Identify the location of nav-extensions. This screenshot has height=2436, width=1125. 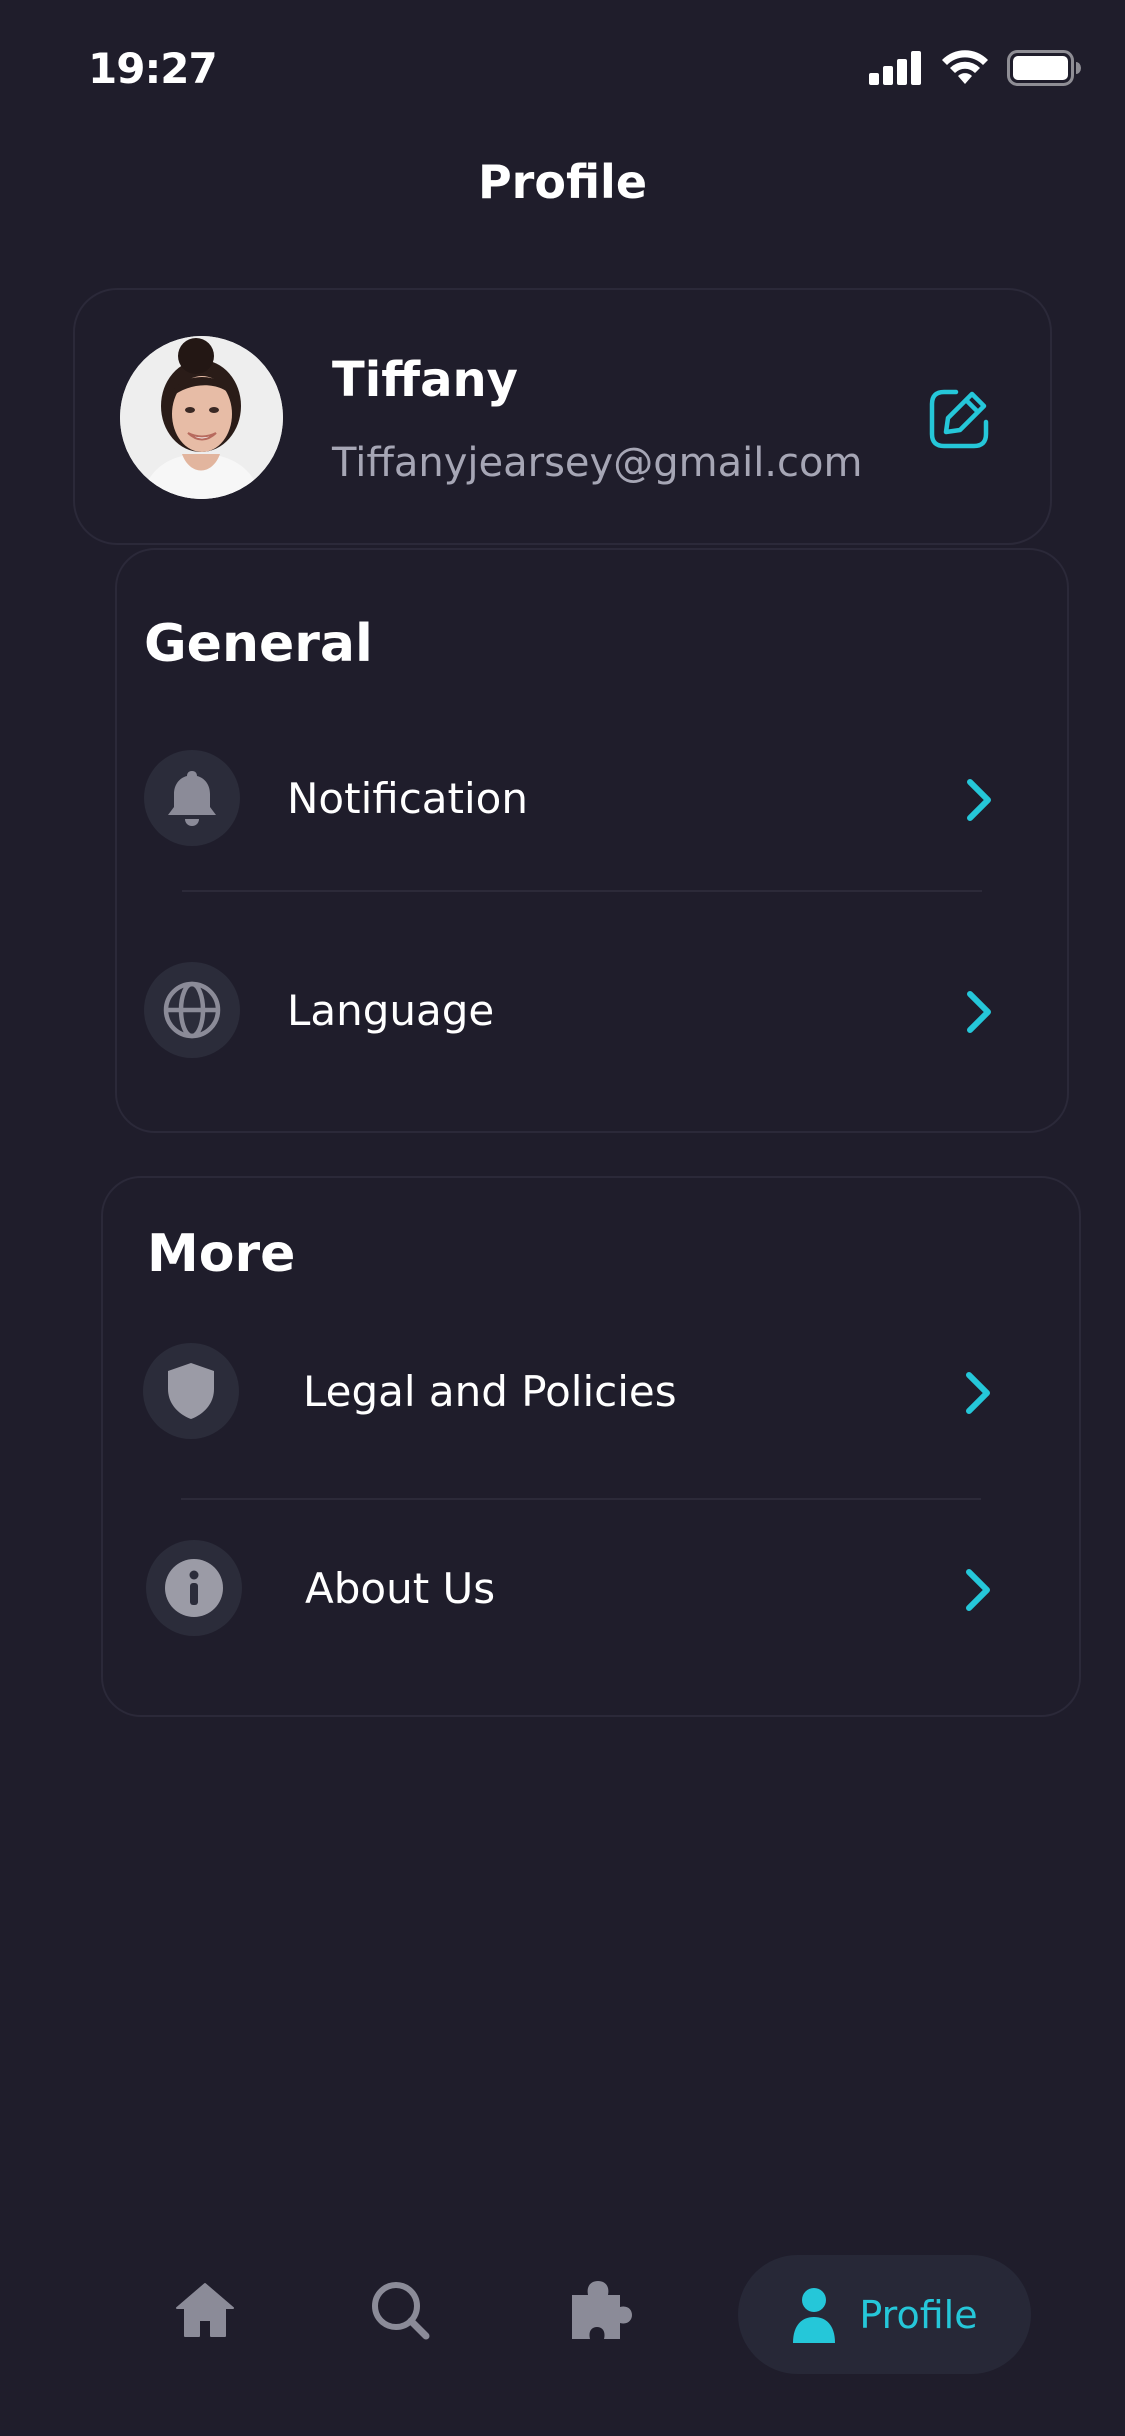
(600, 2310).